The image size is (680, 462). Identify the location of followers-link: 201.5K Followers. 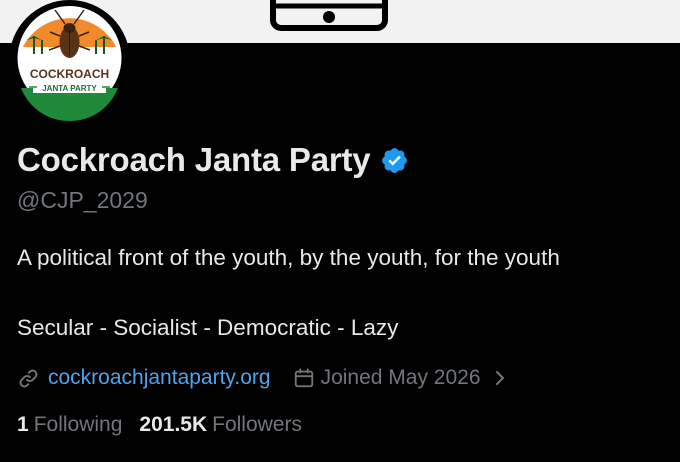
(220, 425).